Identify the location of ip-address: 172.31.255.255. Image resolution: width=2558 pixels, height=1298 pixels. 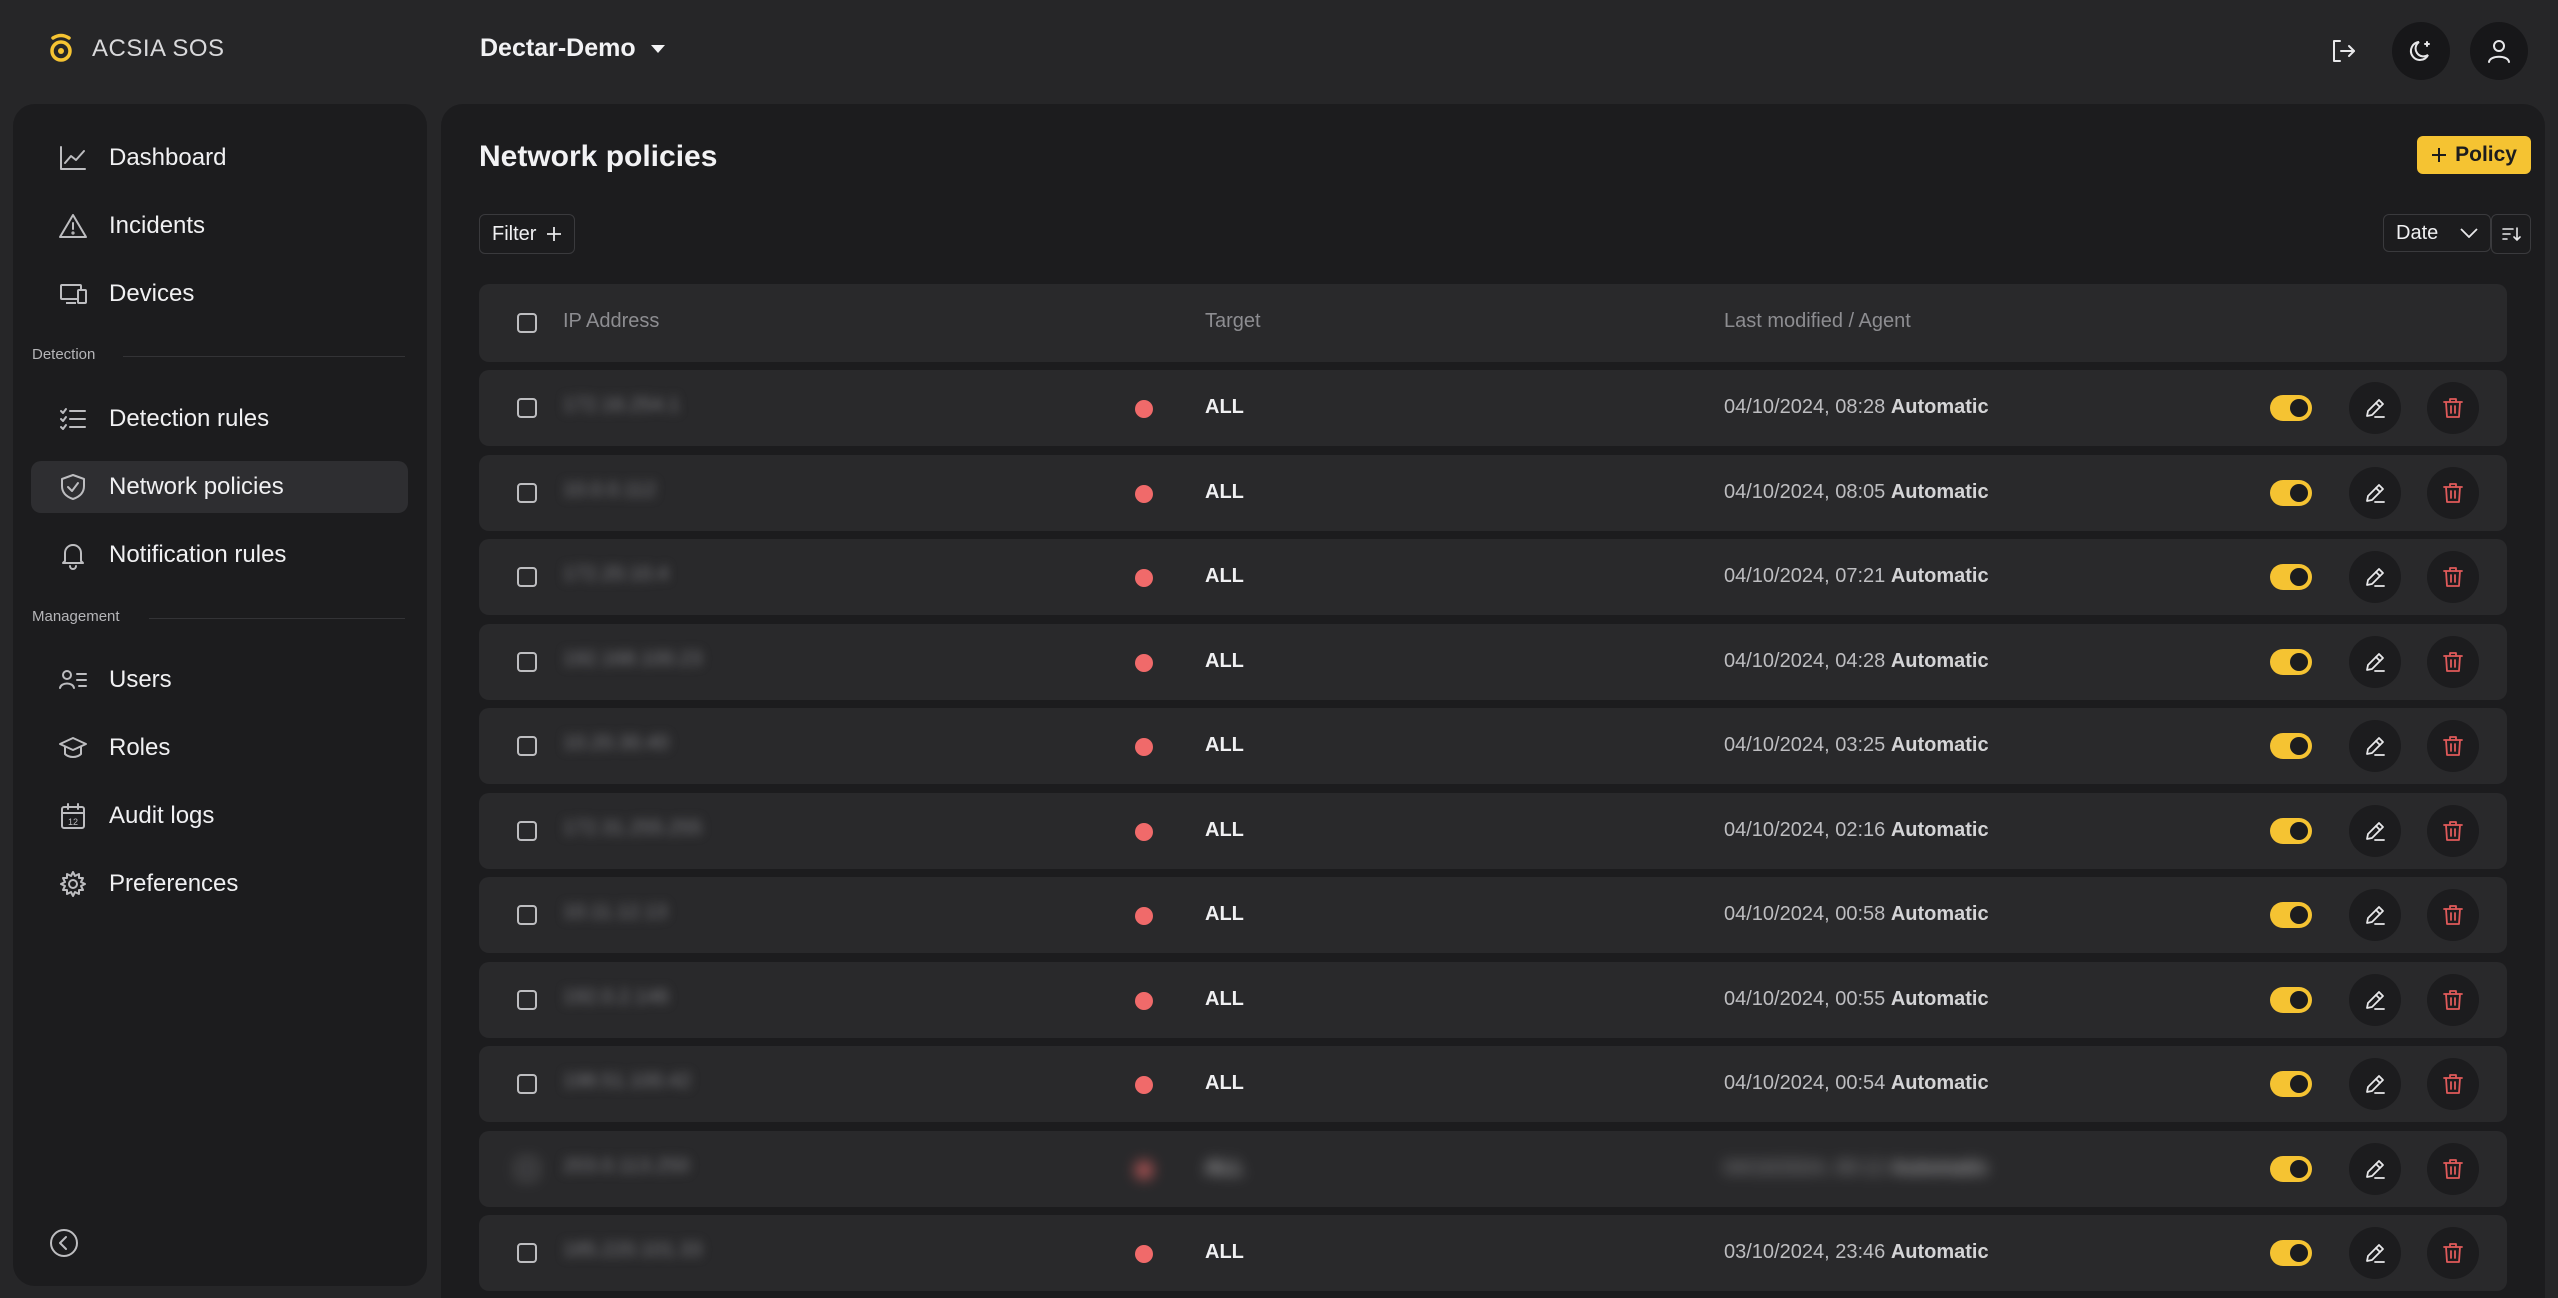
(633, 828).